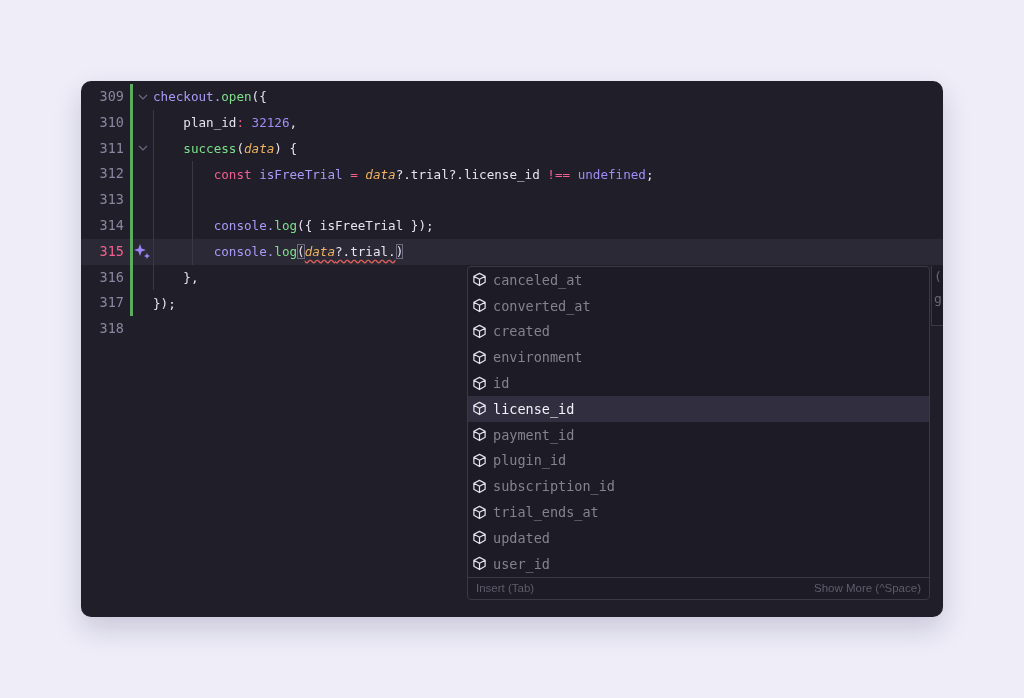  What do you see at coordinates (142, 251) in the screenshot?
I see `sparkle-icon` at bounding box center [142, 251].